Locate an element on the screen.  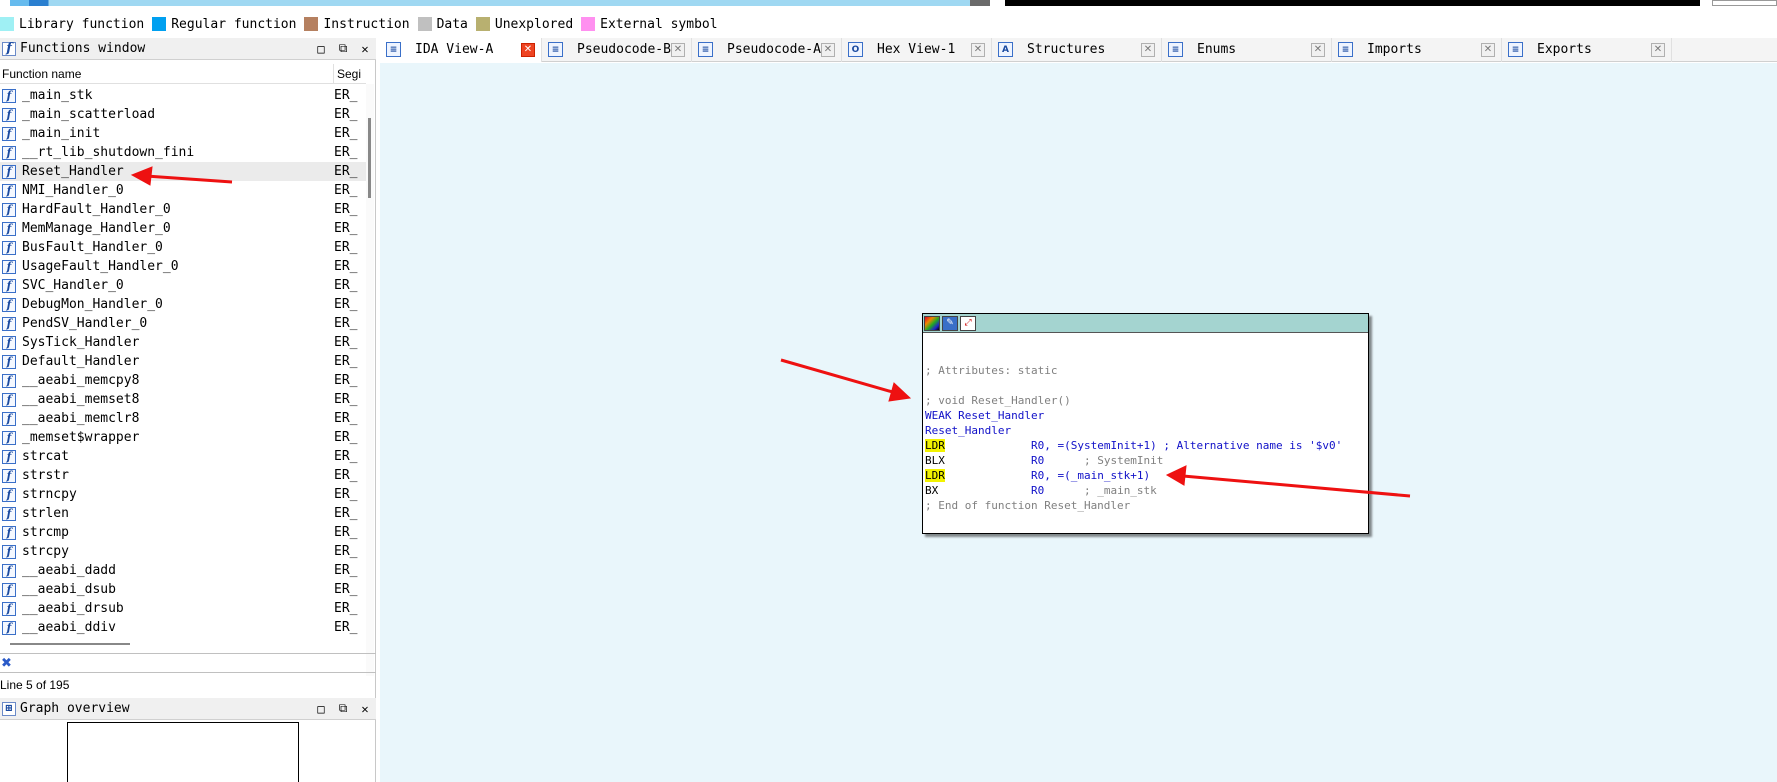
tab-exports: ≡ Exports ✕ is located at coordinates (1587, 49).